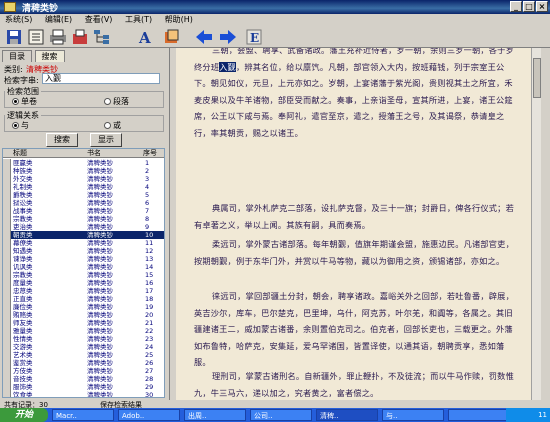 Image resolution: width=550 pixels, height=422 pixels. What do you see at coordinates (83, 307) in the screenshot?
I see `table-row: 廉俭类 清稗类钞 19` at bounding box center [83, 307].